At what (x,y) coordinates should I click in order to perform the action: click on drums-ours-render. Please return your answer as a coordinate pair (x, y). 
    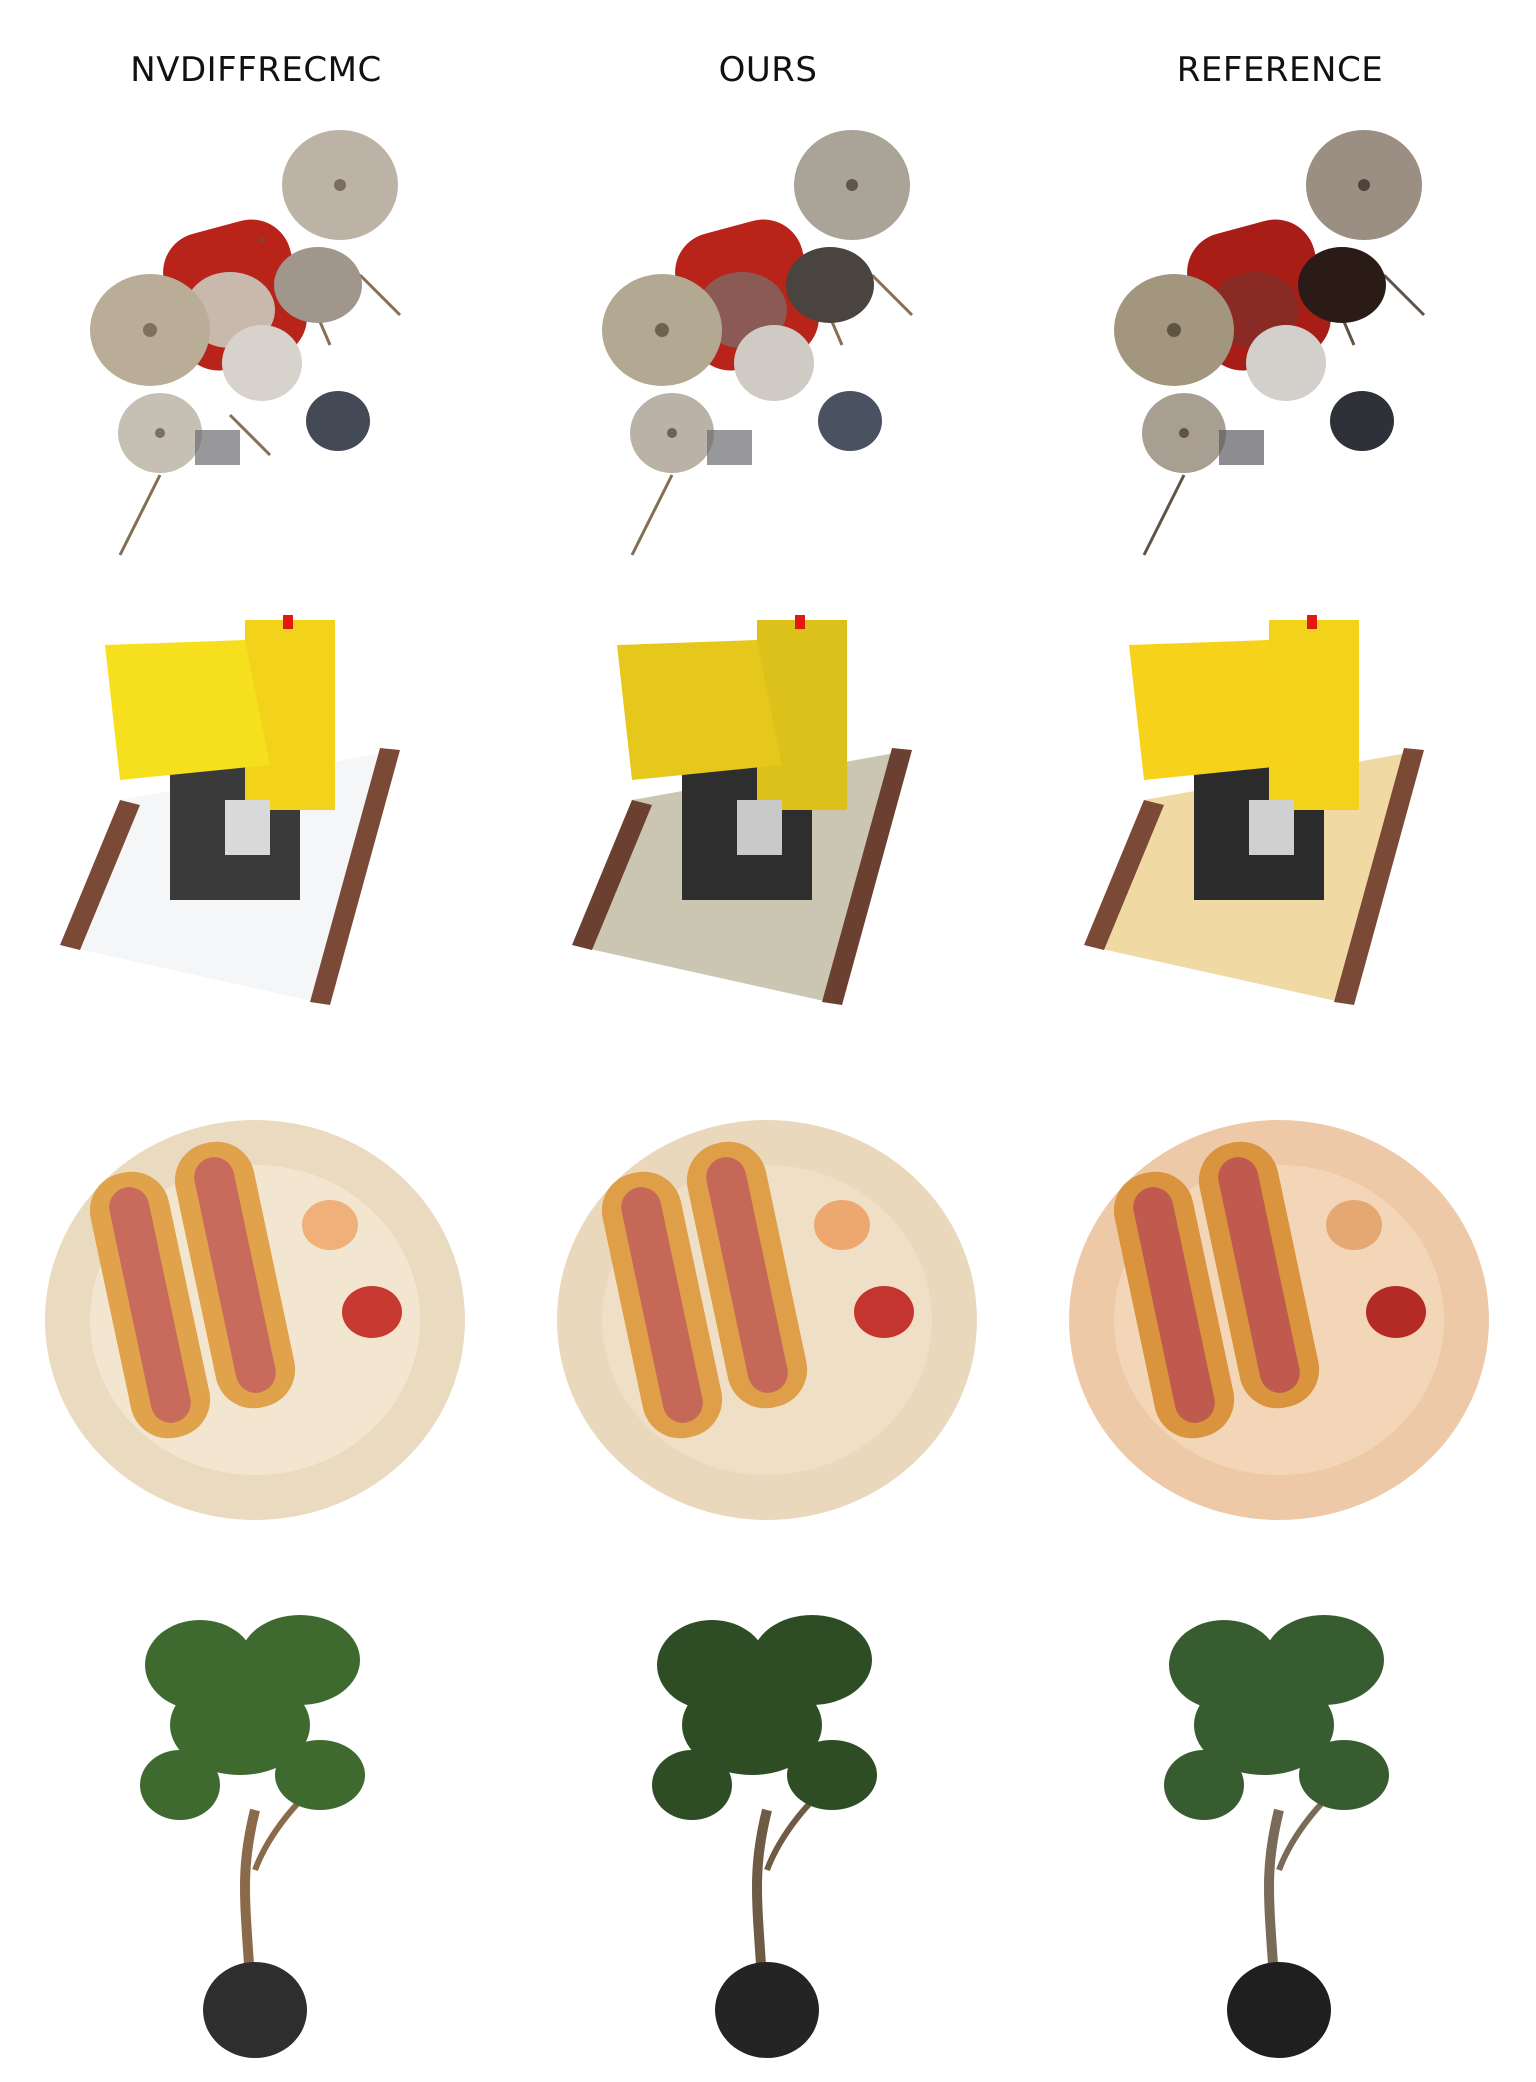
    Looking at the image, I should click on (768, 371).